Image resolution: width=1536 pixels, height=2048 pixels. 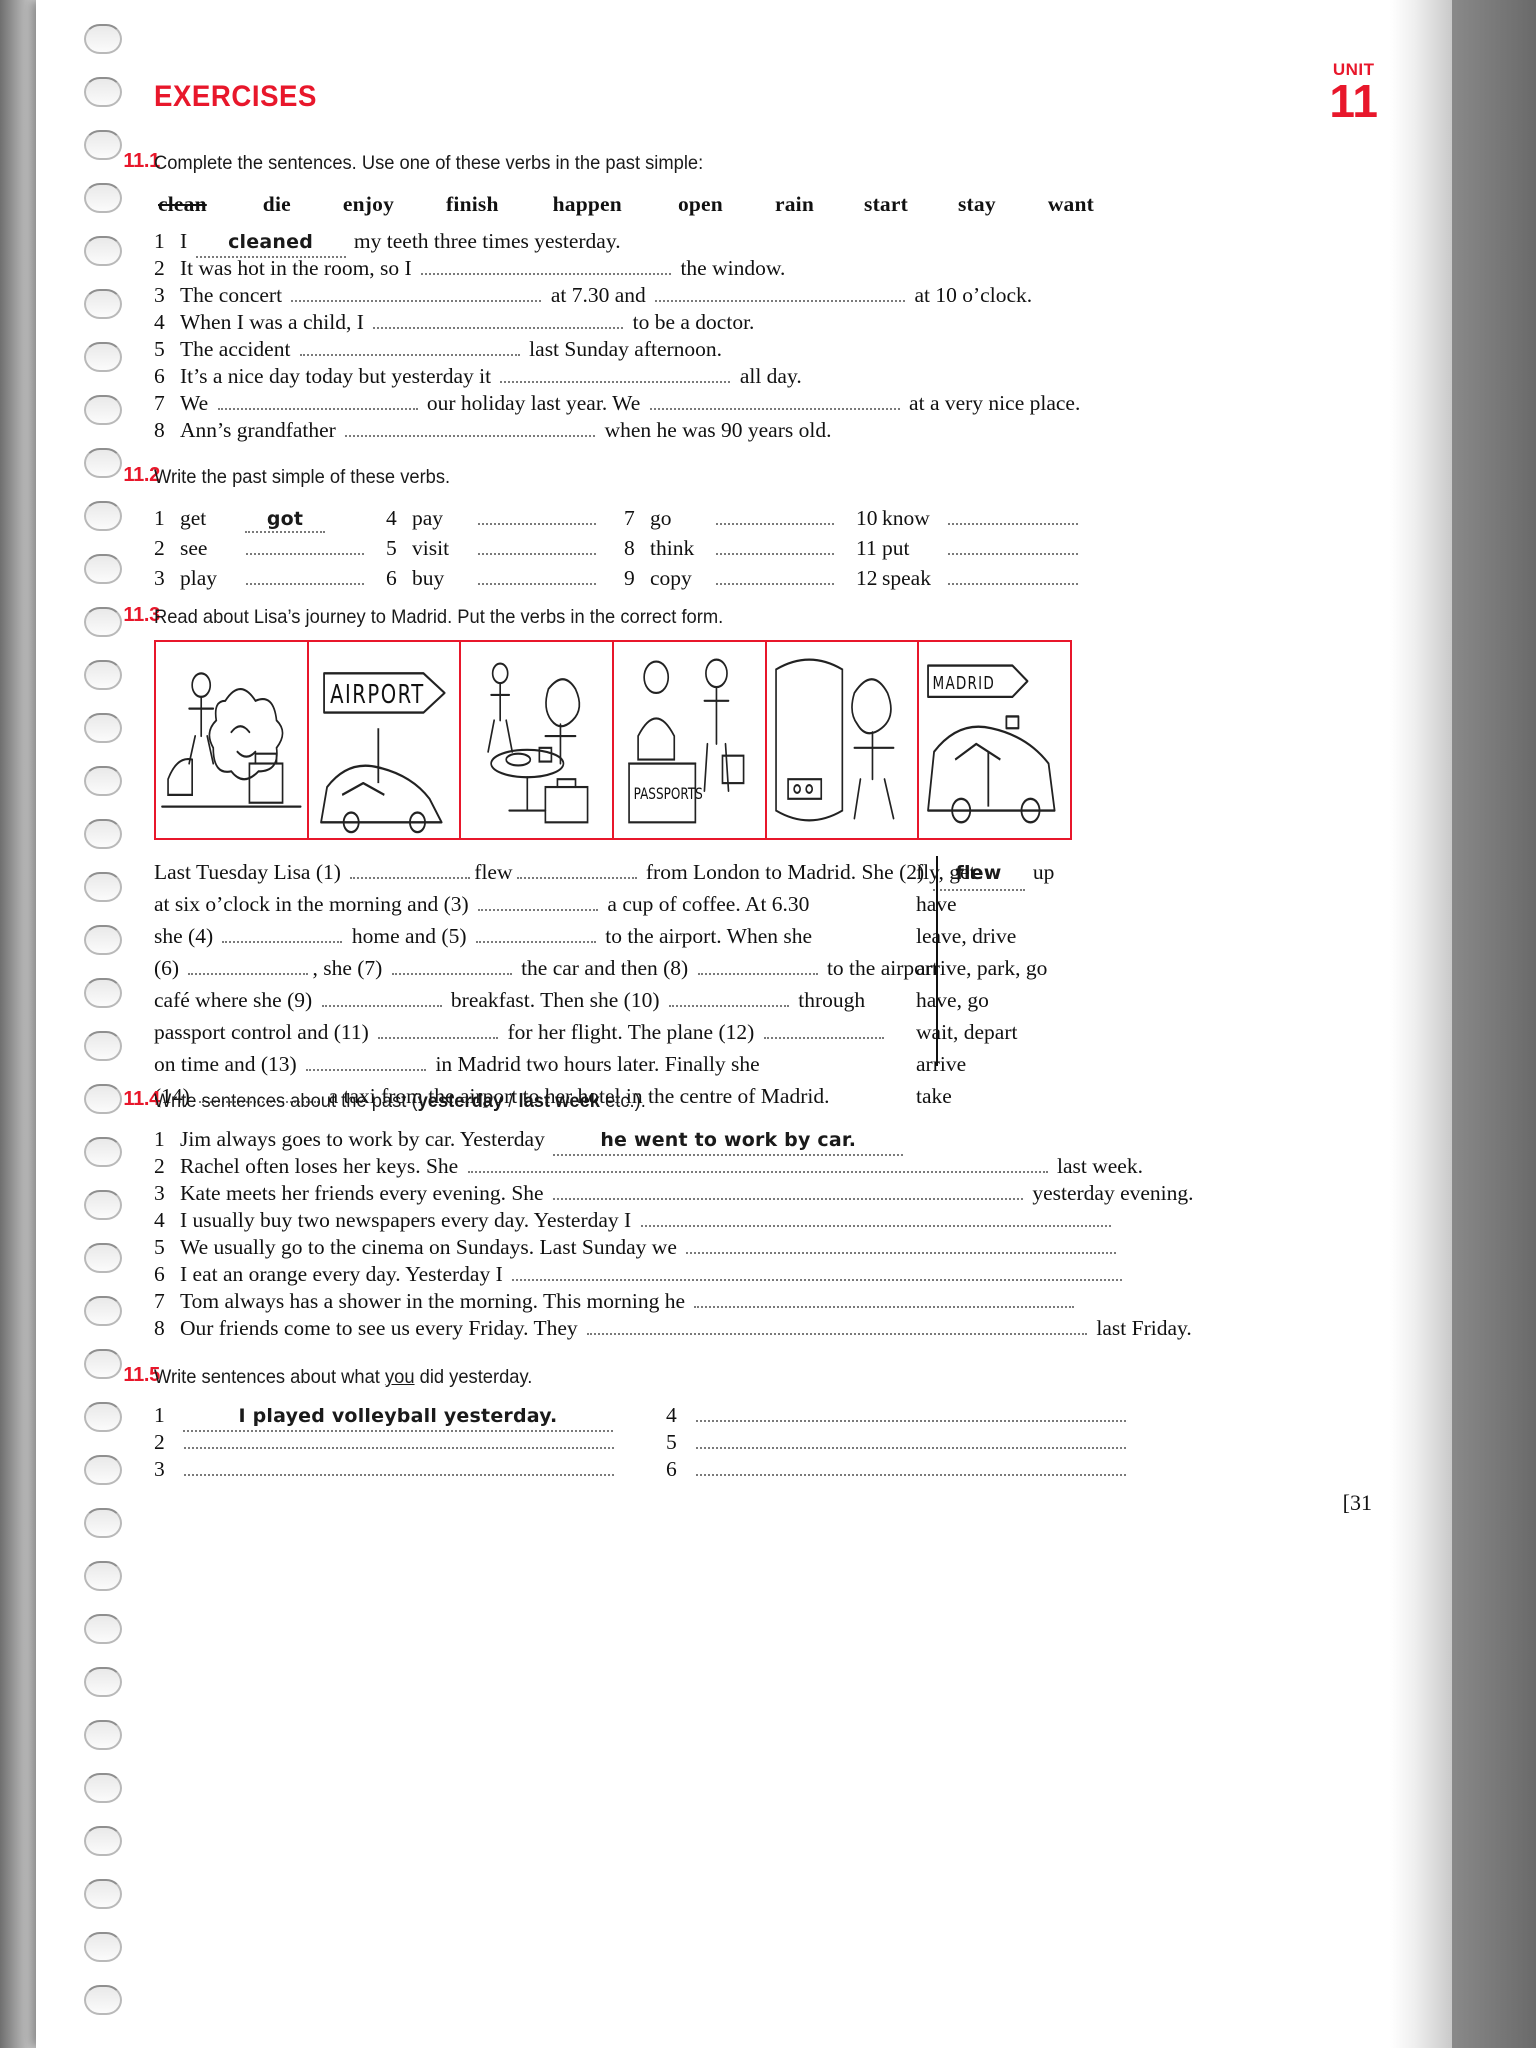 What do you see at coordinates (834, 740) in the screenshot?
I see `scene-plane-cabin-icon` at bounding box center [834, 740].